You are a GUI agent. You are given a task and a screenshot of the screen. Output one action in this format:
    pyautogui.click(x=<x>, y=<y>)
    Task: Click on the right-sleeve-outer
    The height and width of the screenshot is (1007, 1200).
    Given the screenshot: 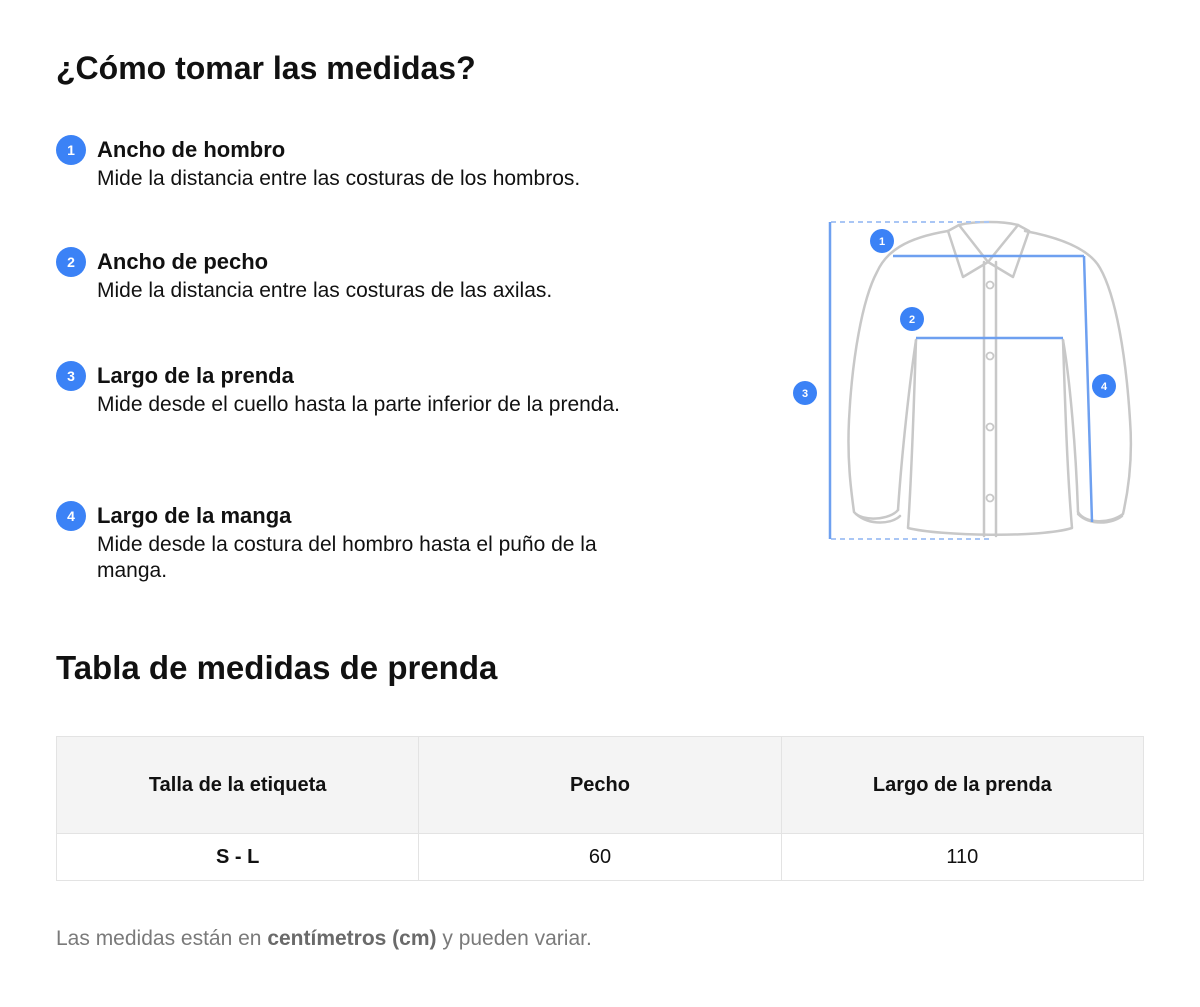 What is the action you would take?
    pyautogui.click(x=1078, y=376)
    